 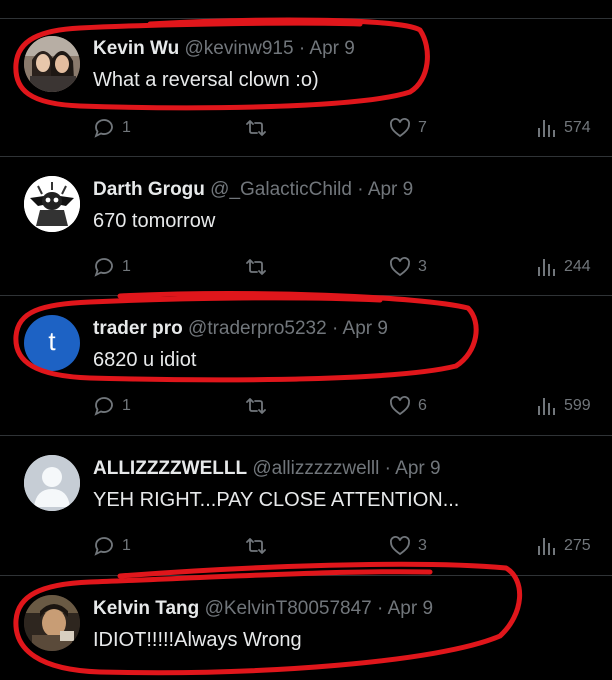 What do you see at coordinates (170, 468) in the screenshot?
I see `display-name: ALLIZZZZWELLL` at bounding box center [170, 468].